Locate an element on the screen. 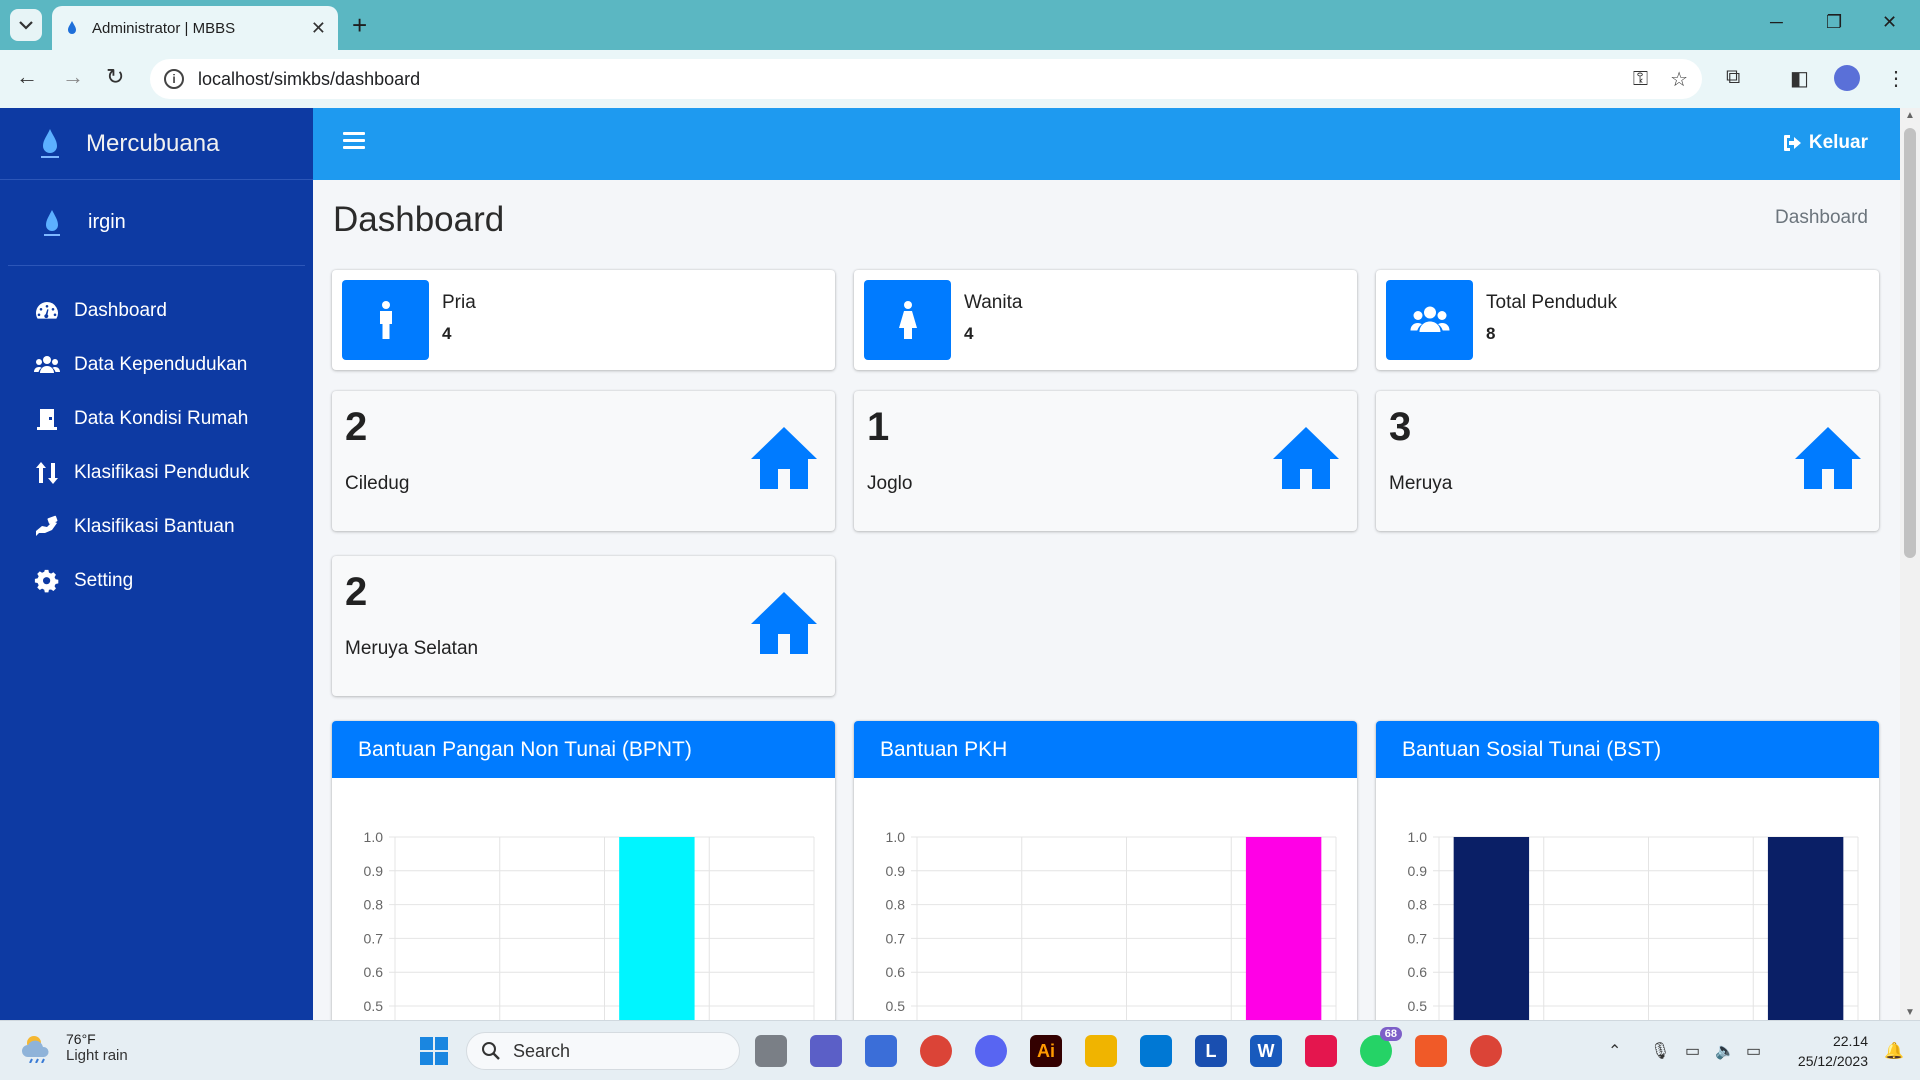  y-tick-label: 0.9 is located at coordinates (896, 871).